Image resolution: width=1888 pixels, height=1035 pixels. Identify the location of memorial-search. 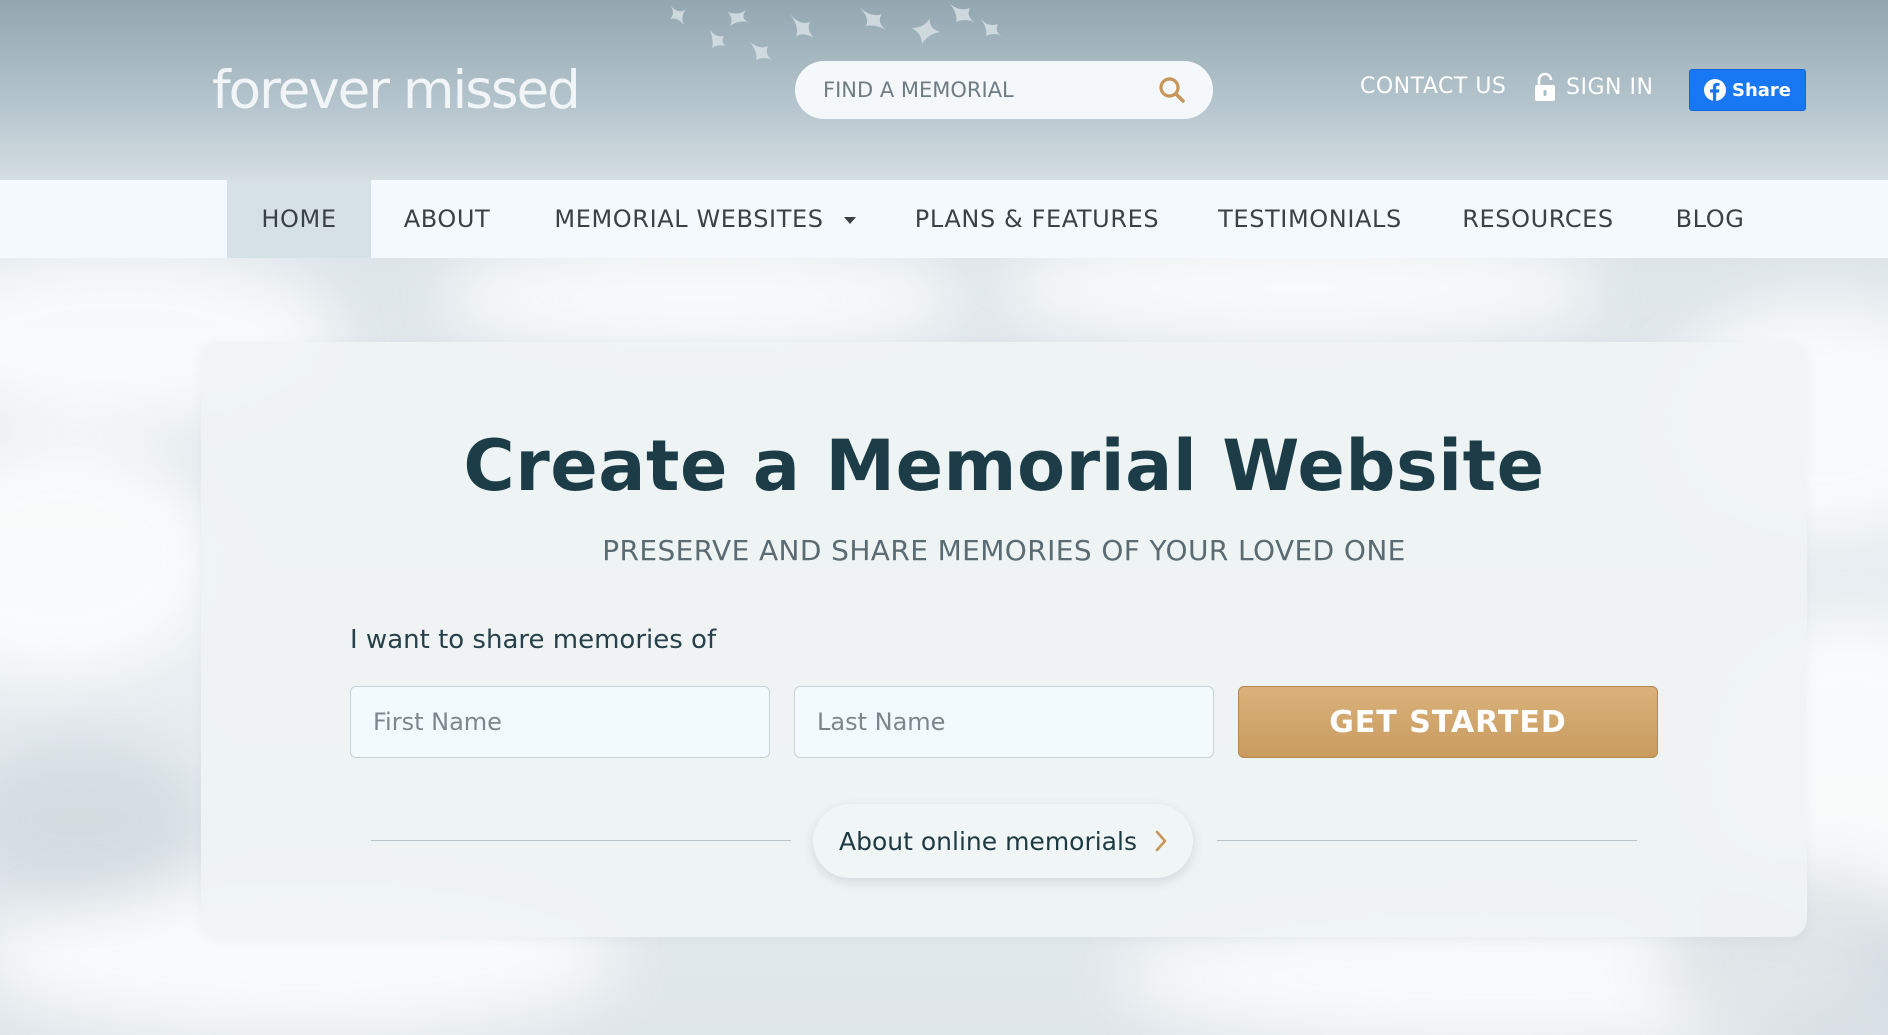
(1004, 90).